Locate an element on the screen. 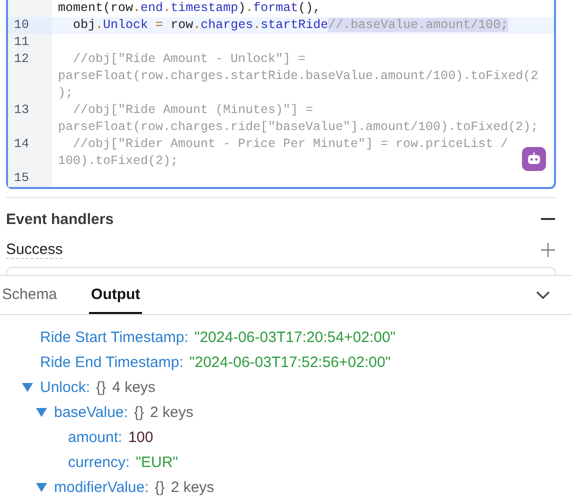 The width and height of the screenshot is (572, 500). input-field is located at coordinates (281, 271).